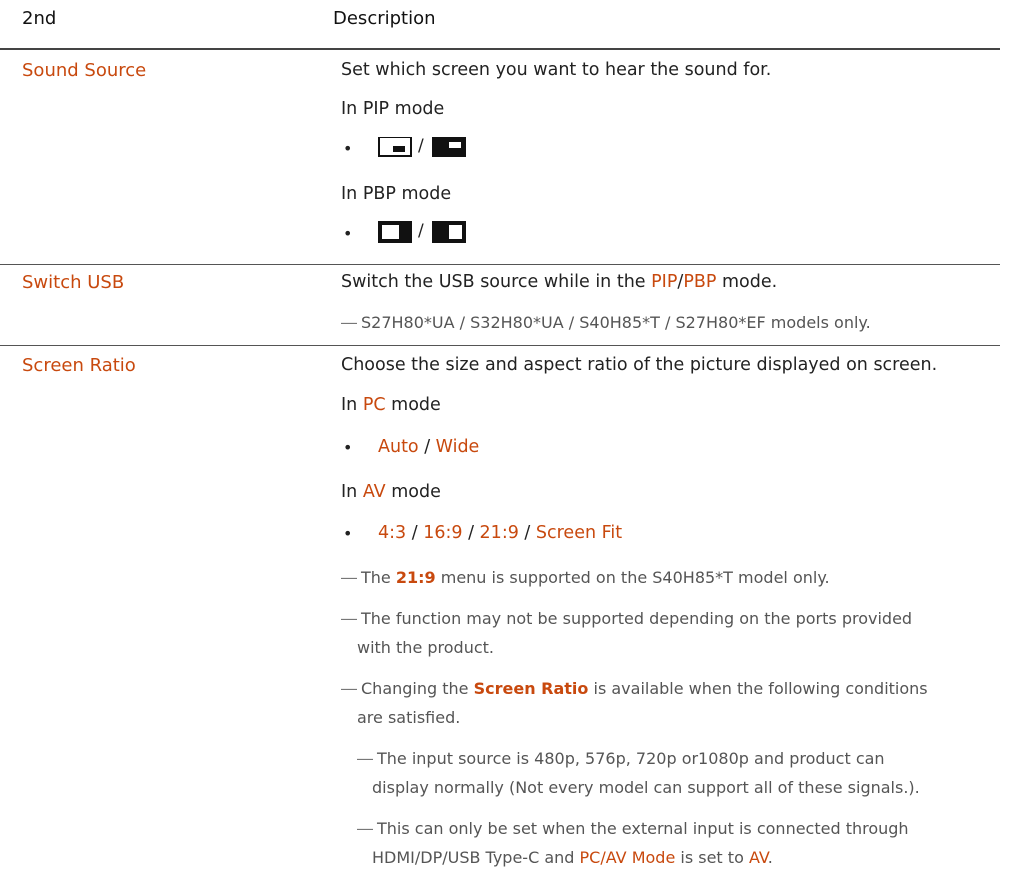 Image resolution: width=1013 pixels, height=885 pixels. What do you see at coordinates (458, 447) in the screenshot?
I see `option-wide: Wide` at bounding box center [458, 447].